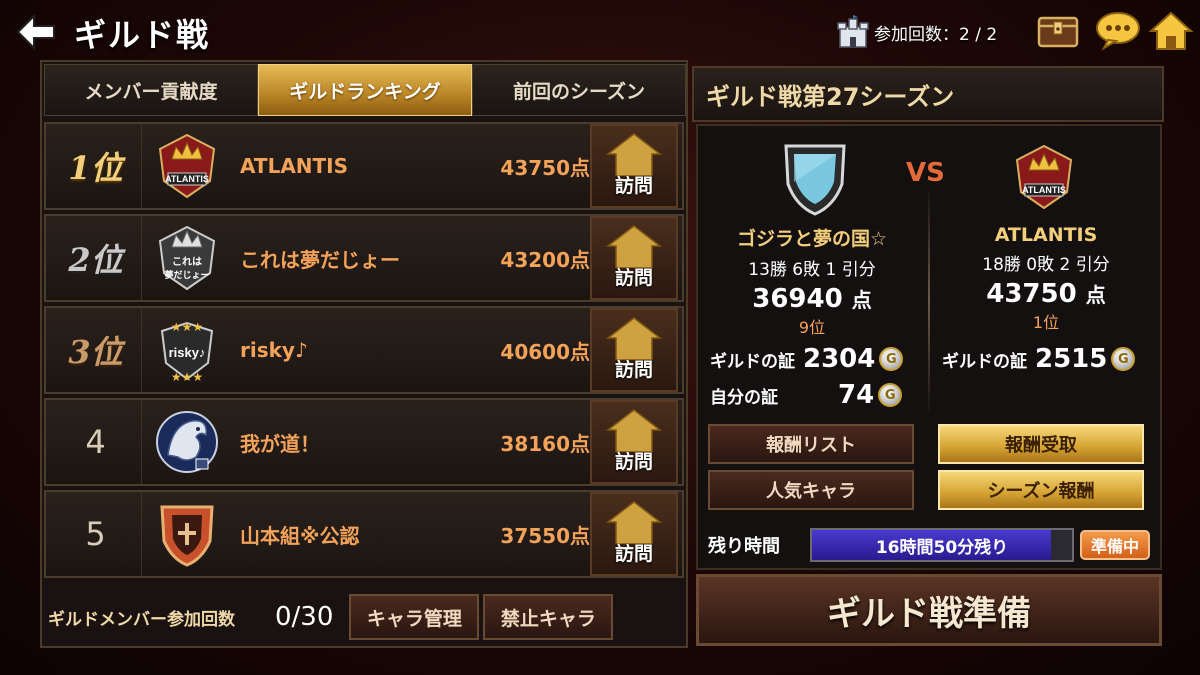  I want to click on home-icon, so click(1171, 30).